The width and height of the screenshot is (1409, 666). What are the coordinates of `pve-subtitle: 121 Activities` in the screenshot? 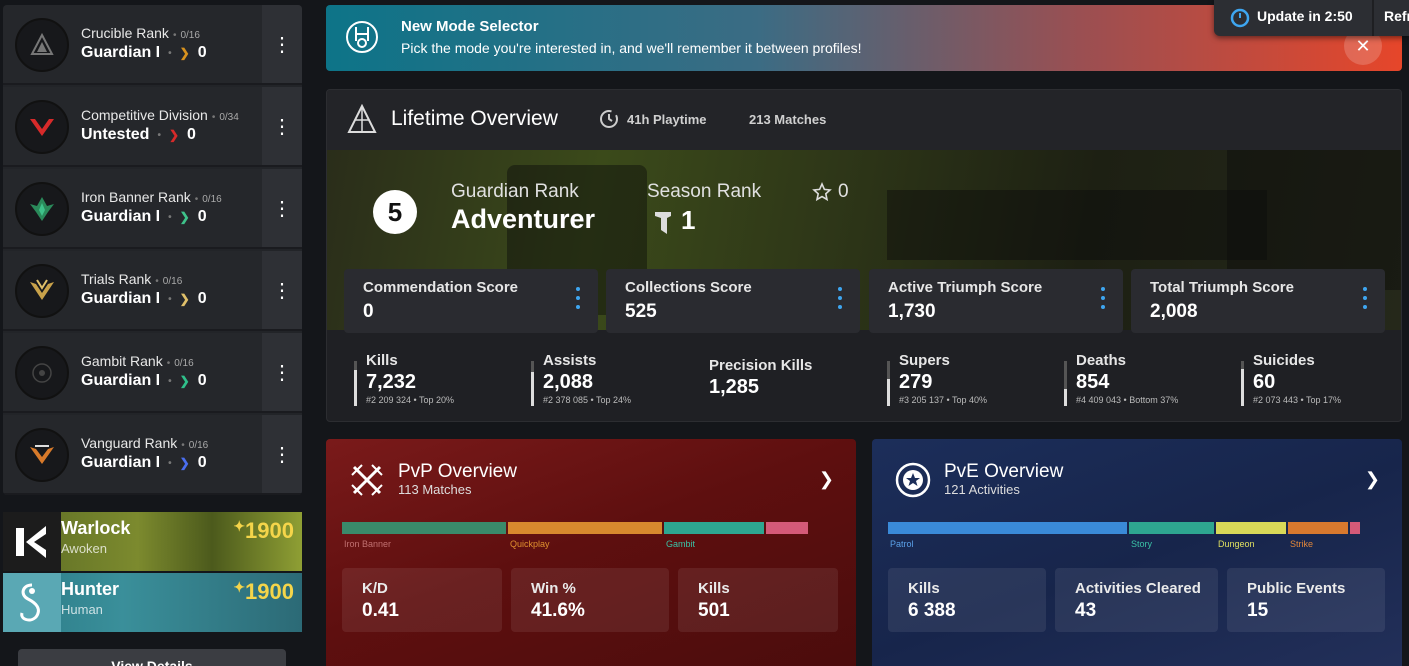 It's located at (982, 489).